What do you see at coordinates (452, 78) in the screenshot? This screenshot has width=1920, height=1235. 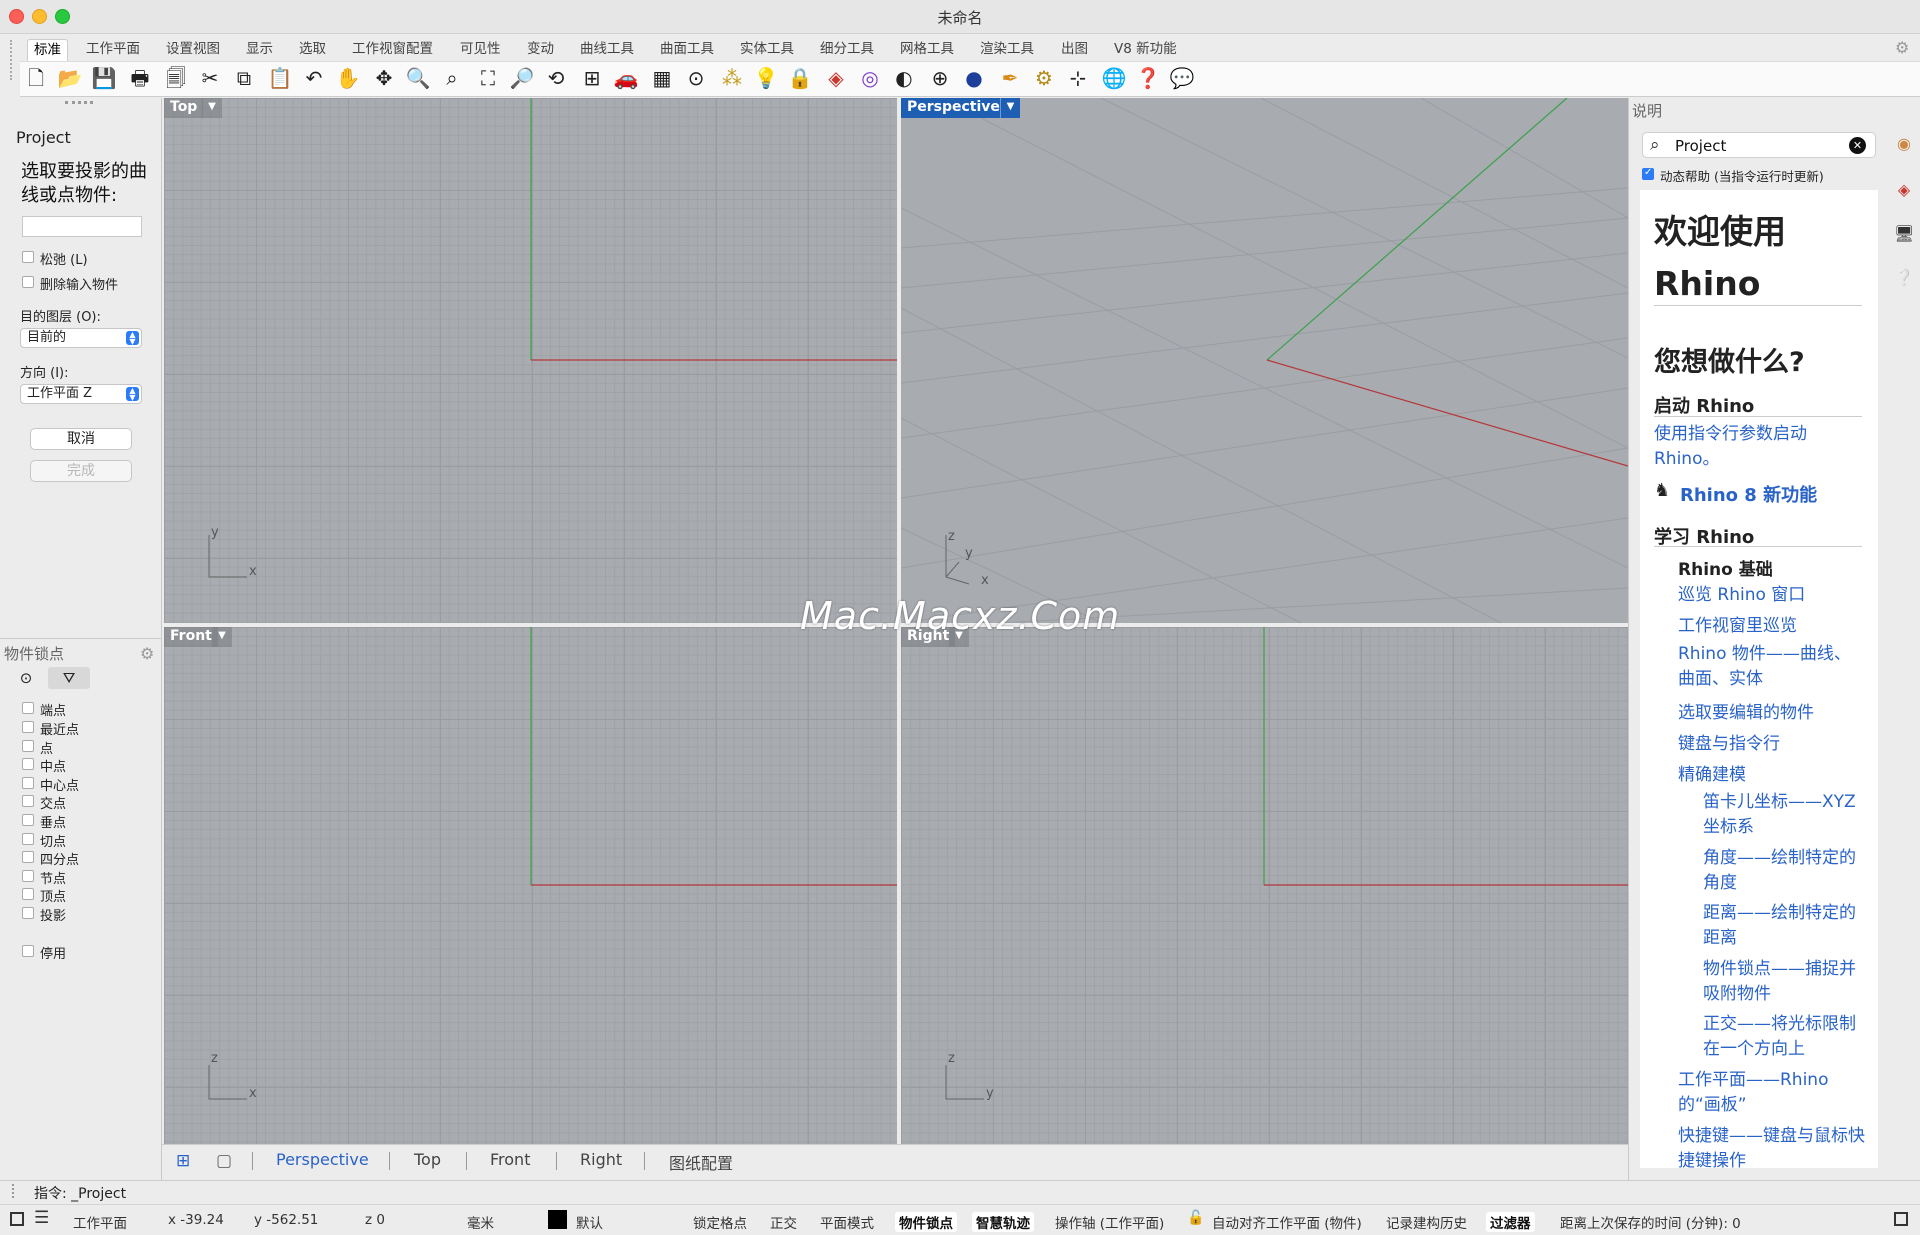 I see `zoom-window-icon: ⌕` at bounding box center [452, 78].